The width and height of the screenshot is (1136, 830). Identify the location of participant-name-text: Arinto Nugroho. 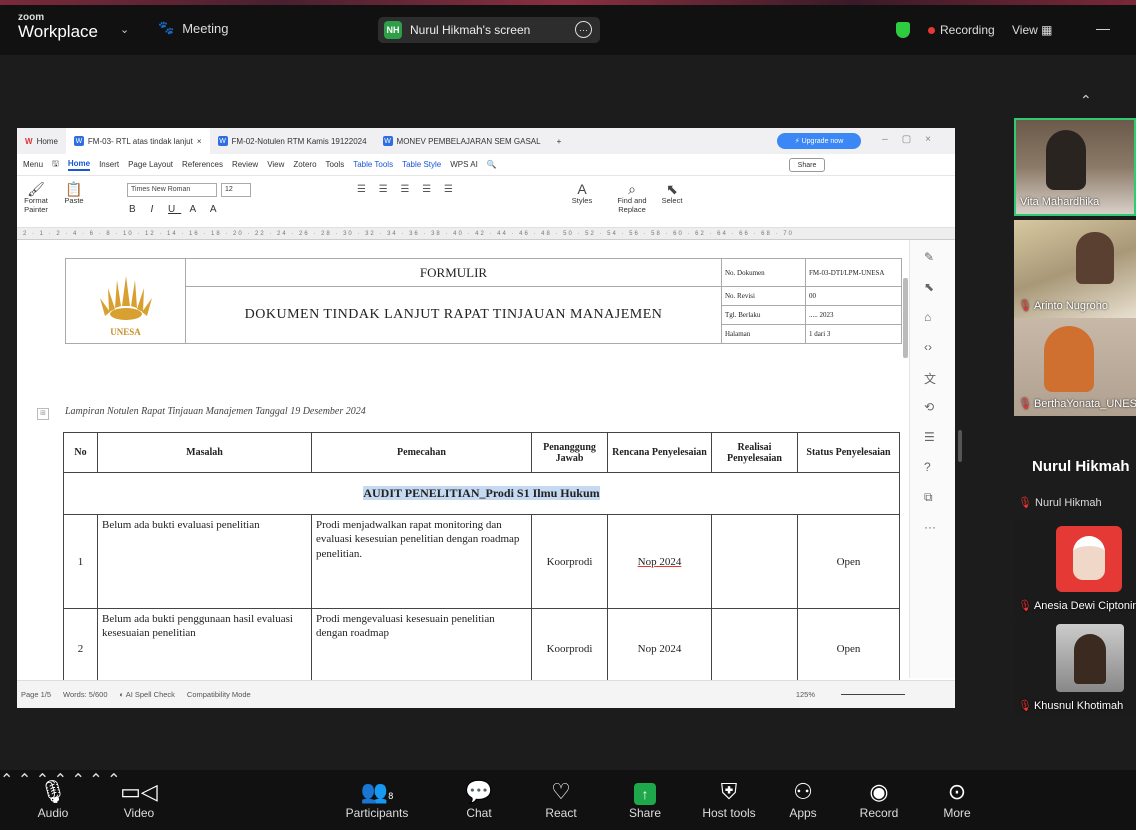
(1070, 306).